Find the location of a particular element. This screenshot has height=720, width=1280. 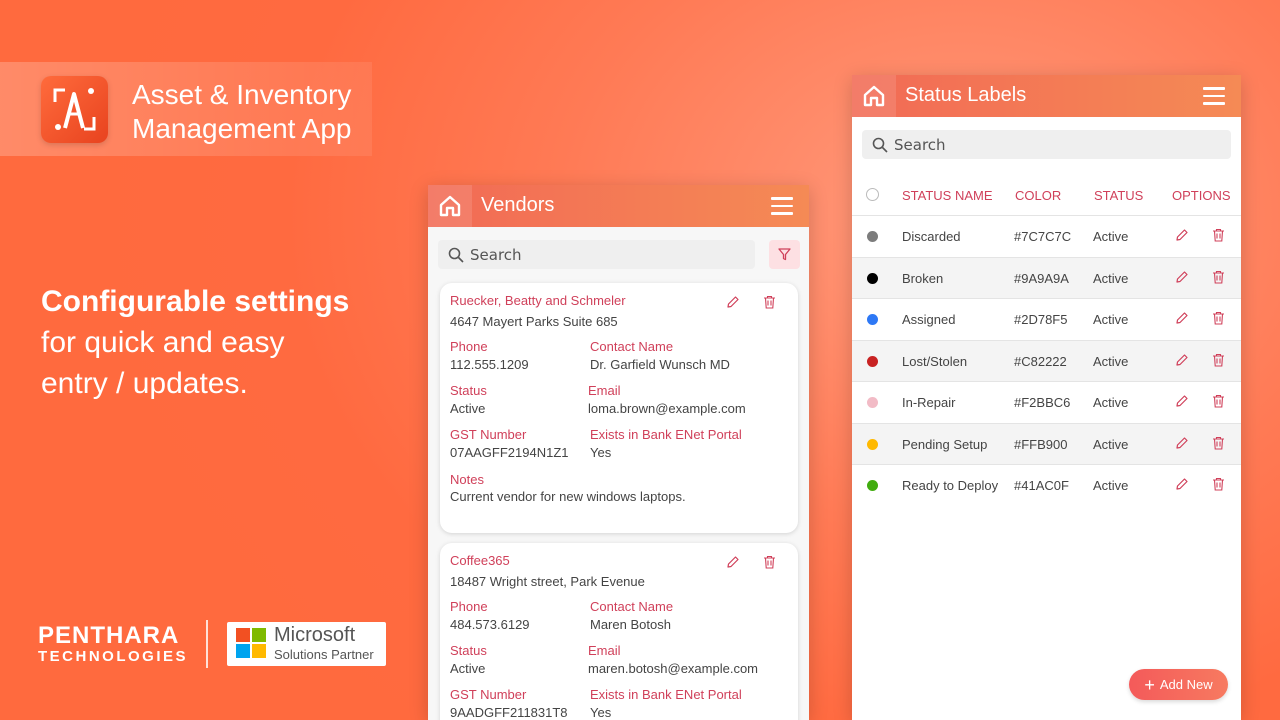

status-row: Broken #9A9A9A Active is located at coordinates (1046, 277).